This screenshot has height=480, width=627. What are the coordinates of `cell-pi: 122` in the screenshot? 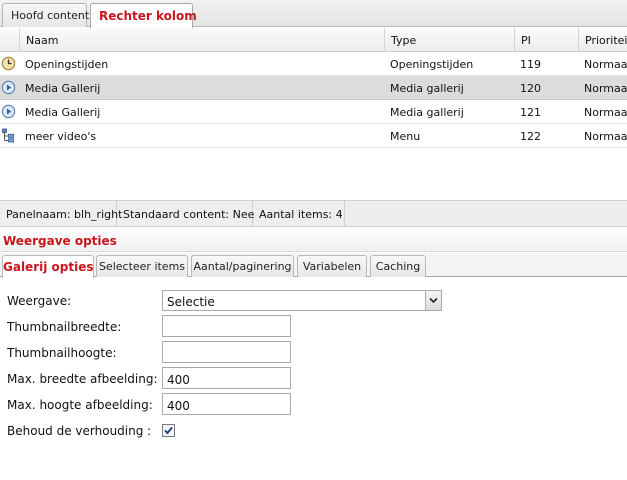 It's located at (530, 136).